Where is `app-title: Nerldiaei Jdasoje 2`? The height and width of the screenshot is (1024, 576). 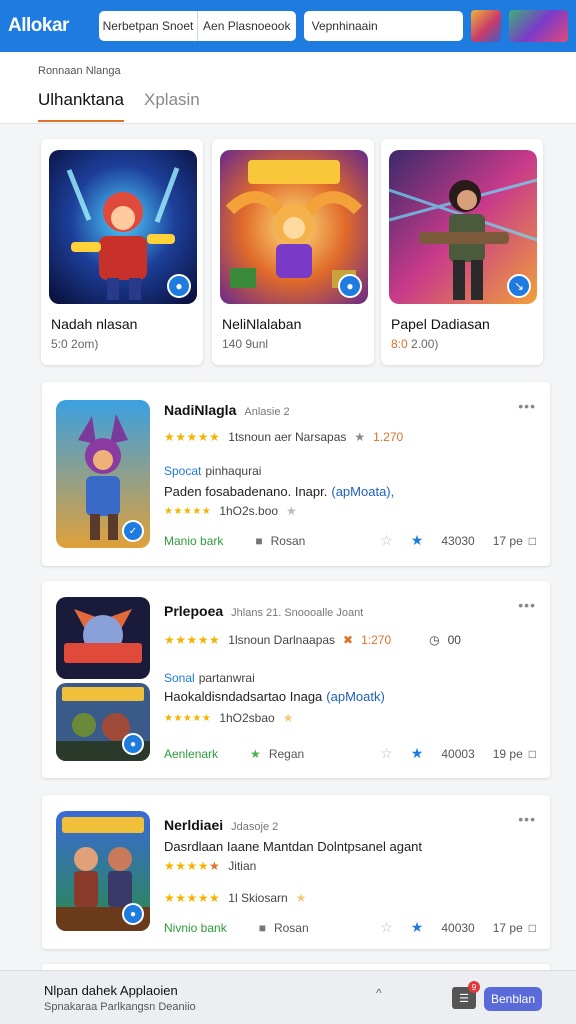
app-title: Nerldiaei Jdasoje 2 is located at coordinates (221, 825).